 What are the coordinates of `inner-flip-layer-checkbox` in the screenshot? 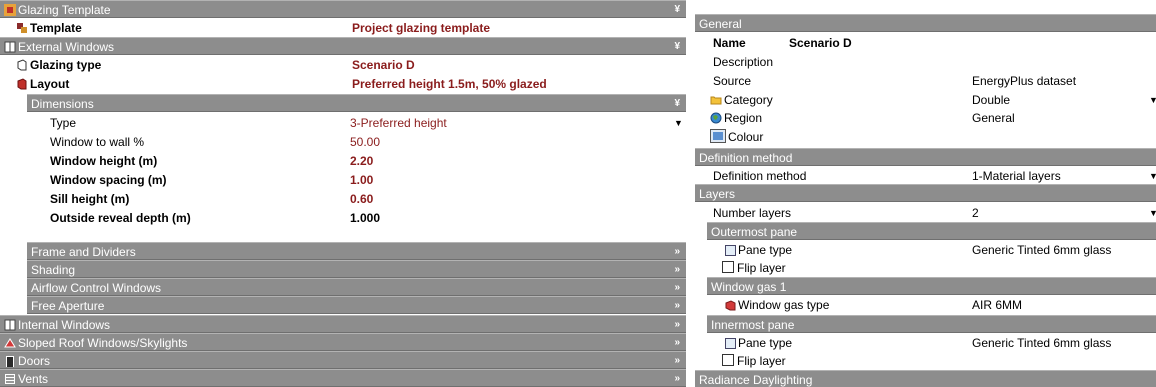 It's located at (728, 360).